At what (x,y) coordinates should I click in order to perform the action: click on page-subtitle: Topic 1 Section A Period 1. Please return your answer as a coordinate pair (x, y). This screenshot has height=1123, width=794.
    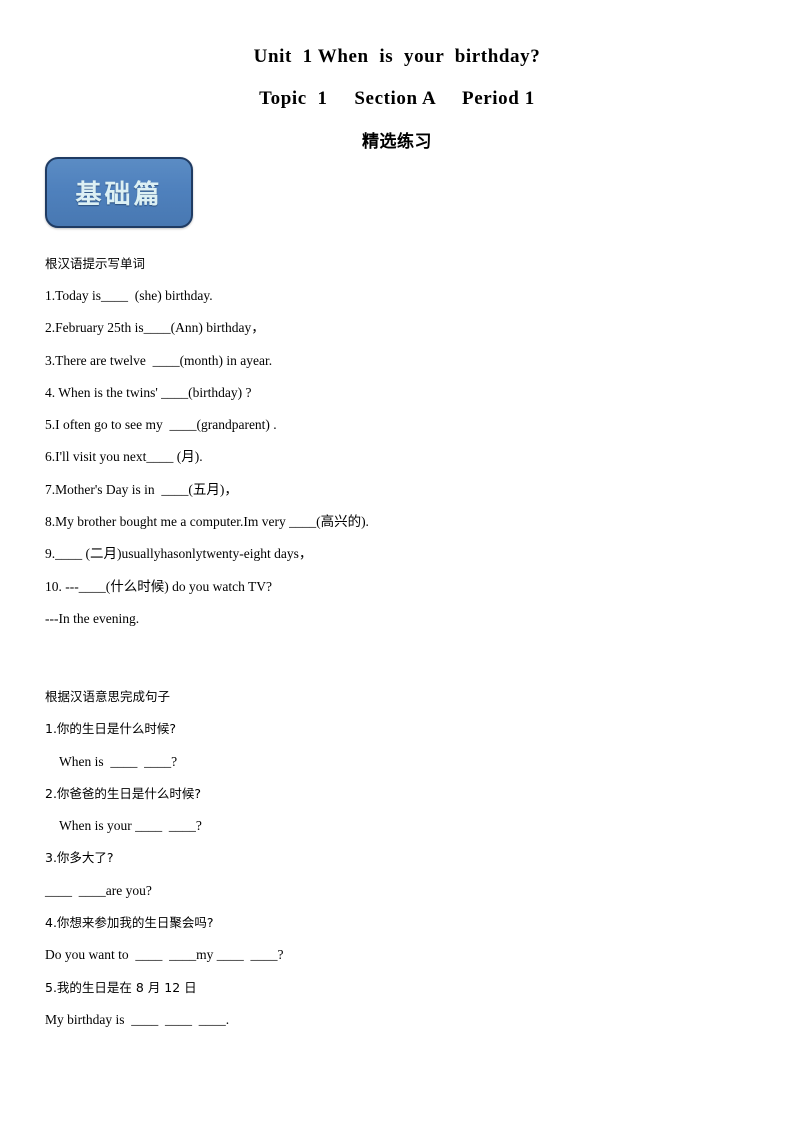
    Looking at the image, I should click on (397, 98).